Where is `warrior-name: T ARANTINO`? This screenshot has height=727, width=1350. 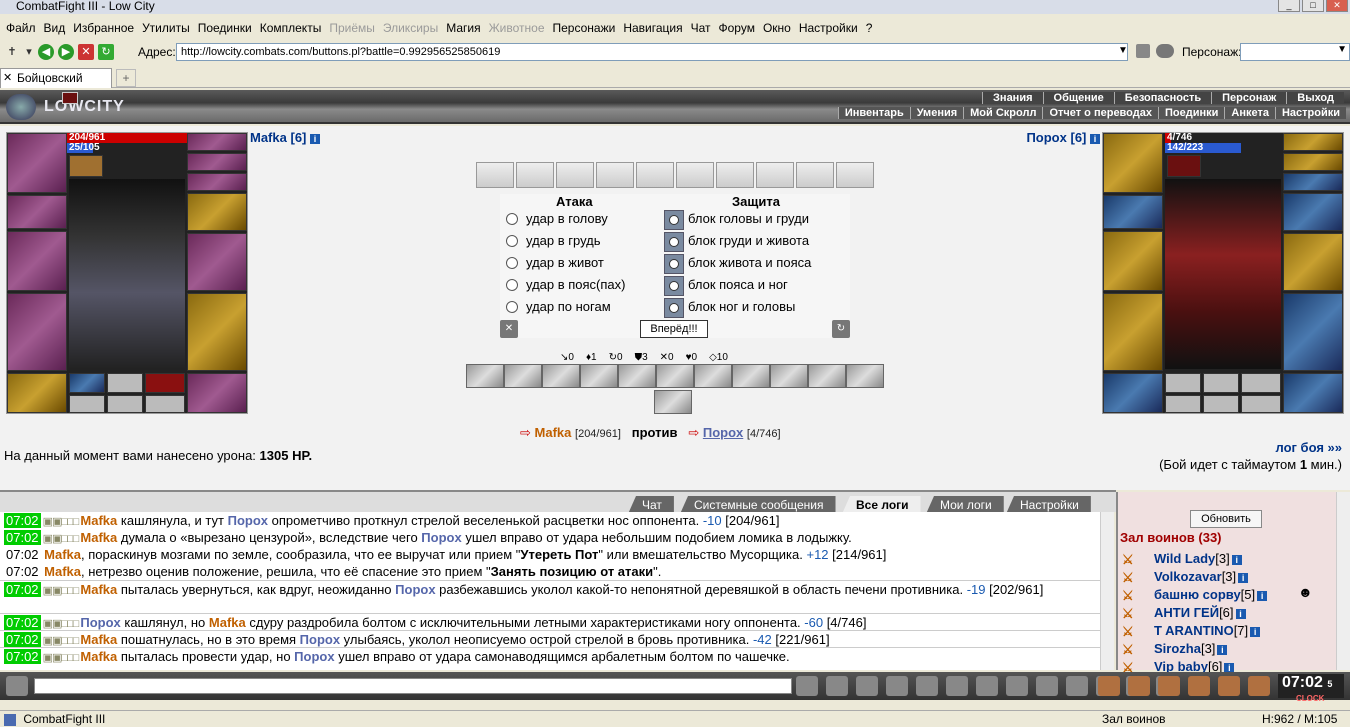
warrior-name: T ARANTINO is located at coordinates (1194, 630).